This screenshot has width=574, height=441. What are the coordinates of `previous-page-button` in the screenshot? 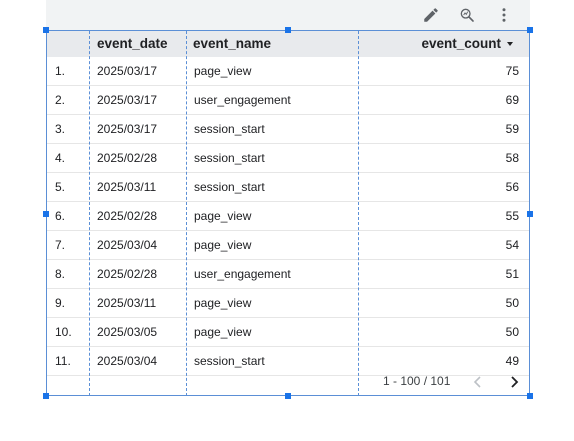 It's located at (478, 382).